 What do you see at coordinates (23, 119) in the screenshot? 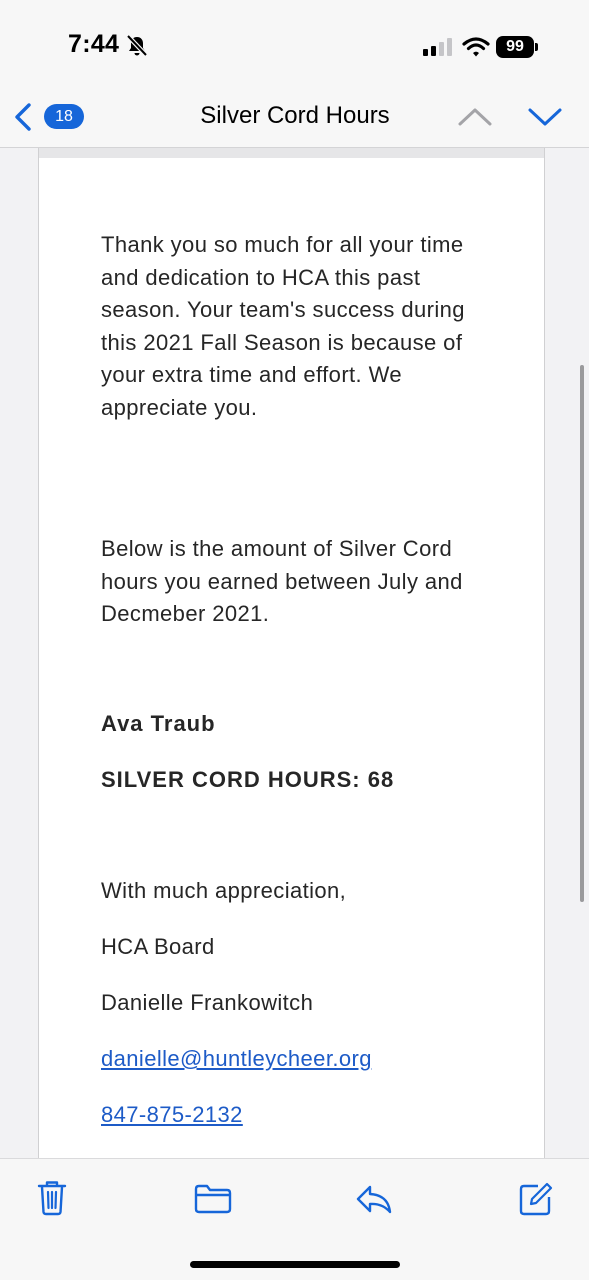
I see `back-chevron-icon` at bounding box center [23, 119].